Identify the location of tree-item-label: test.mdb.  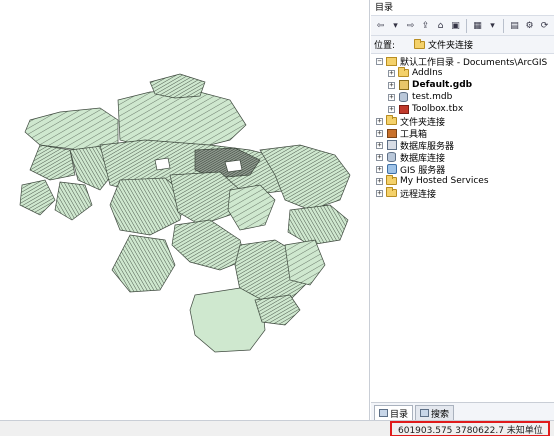
(432, 97).